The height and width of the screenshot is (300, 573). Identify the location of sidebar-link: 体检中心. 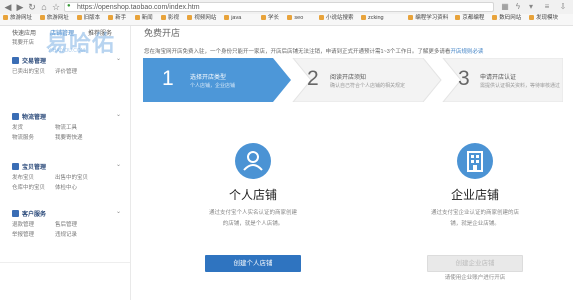
(66, 187).